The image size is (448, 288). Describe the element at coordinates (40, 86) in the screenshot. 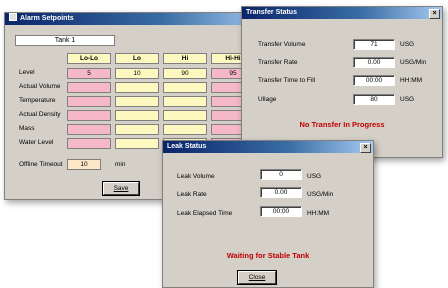

I see `row-label-actual-volume: Actual Volume` at that location.